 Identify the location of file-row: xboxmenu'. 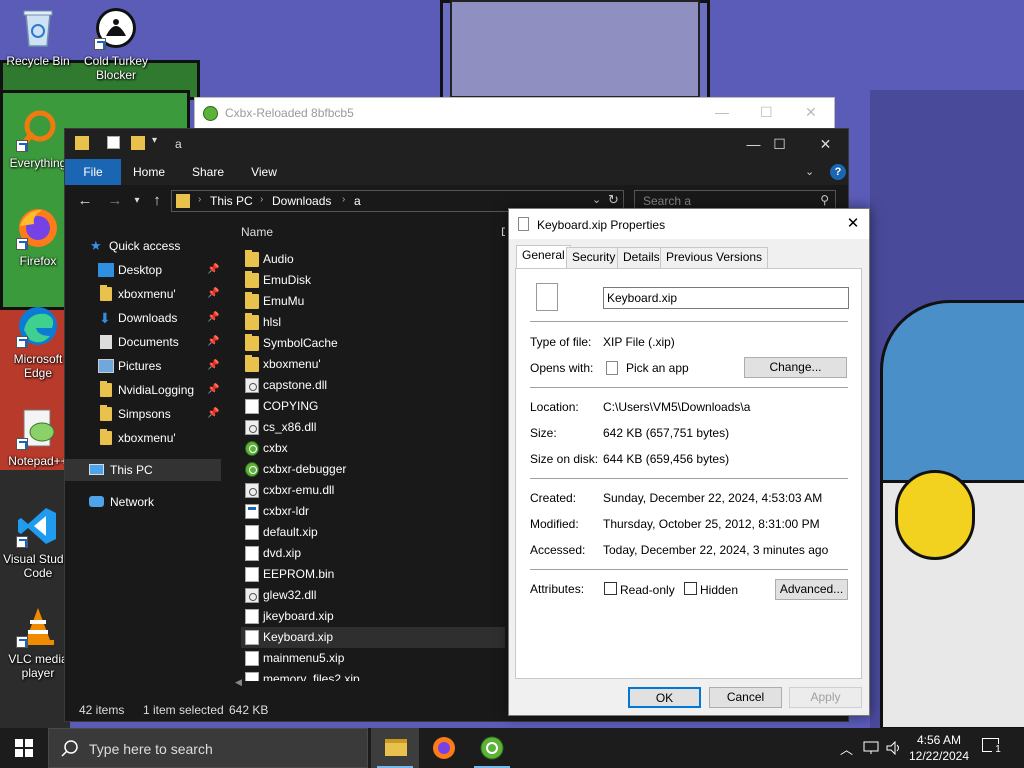
(373, 364).